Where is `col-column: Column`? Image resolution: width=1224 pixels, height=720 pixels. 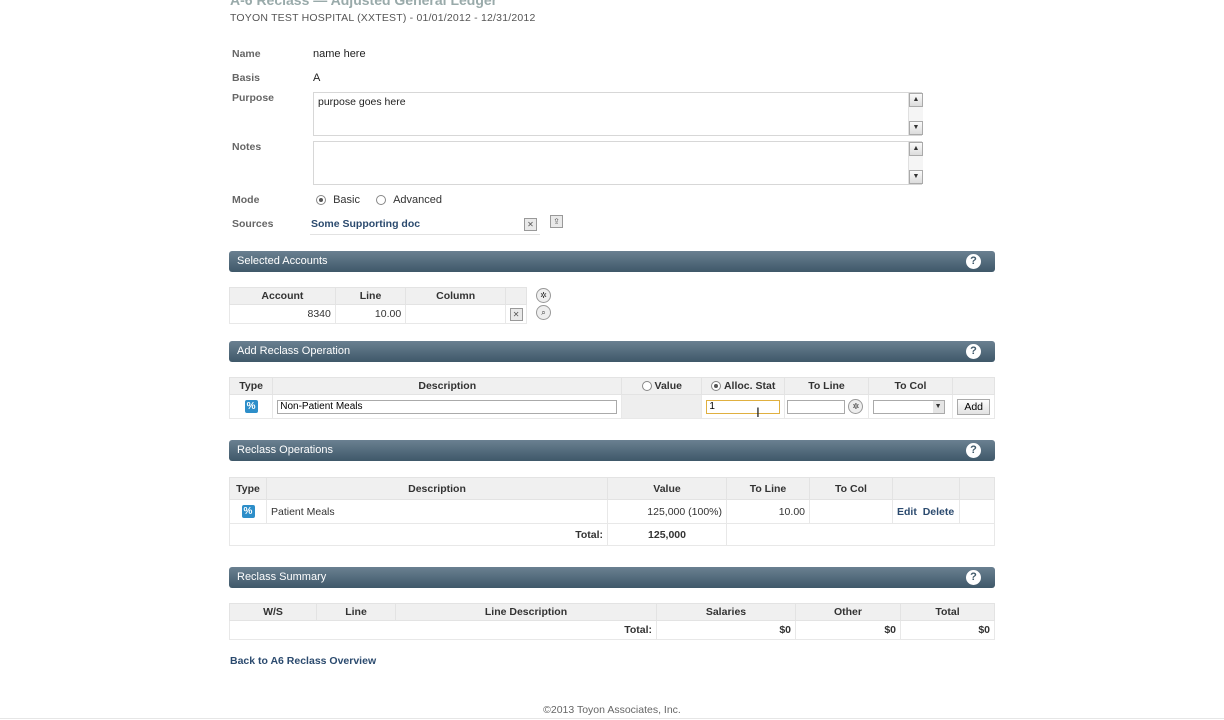 col-column: Column is located at coordinates (456, 296).